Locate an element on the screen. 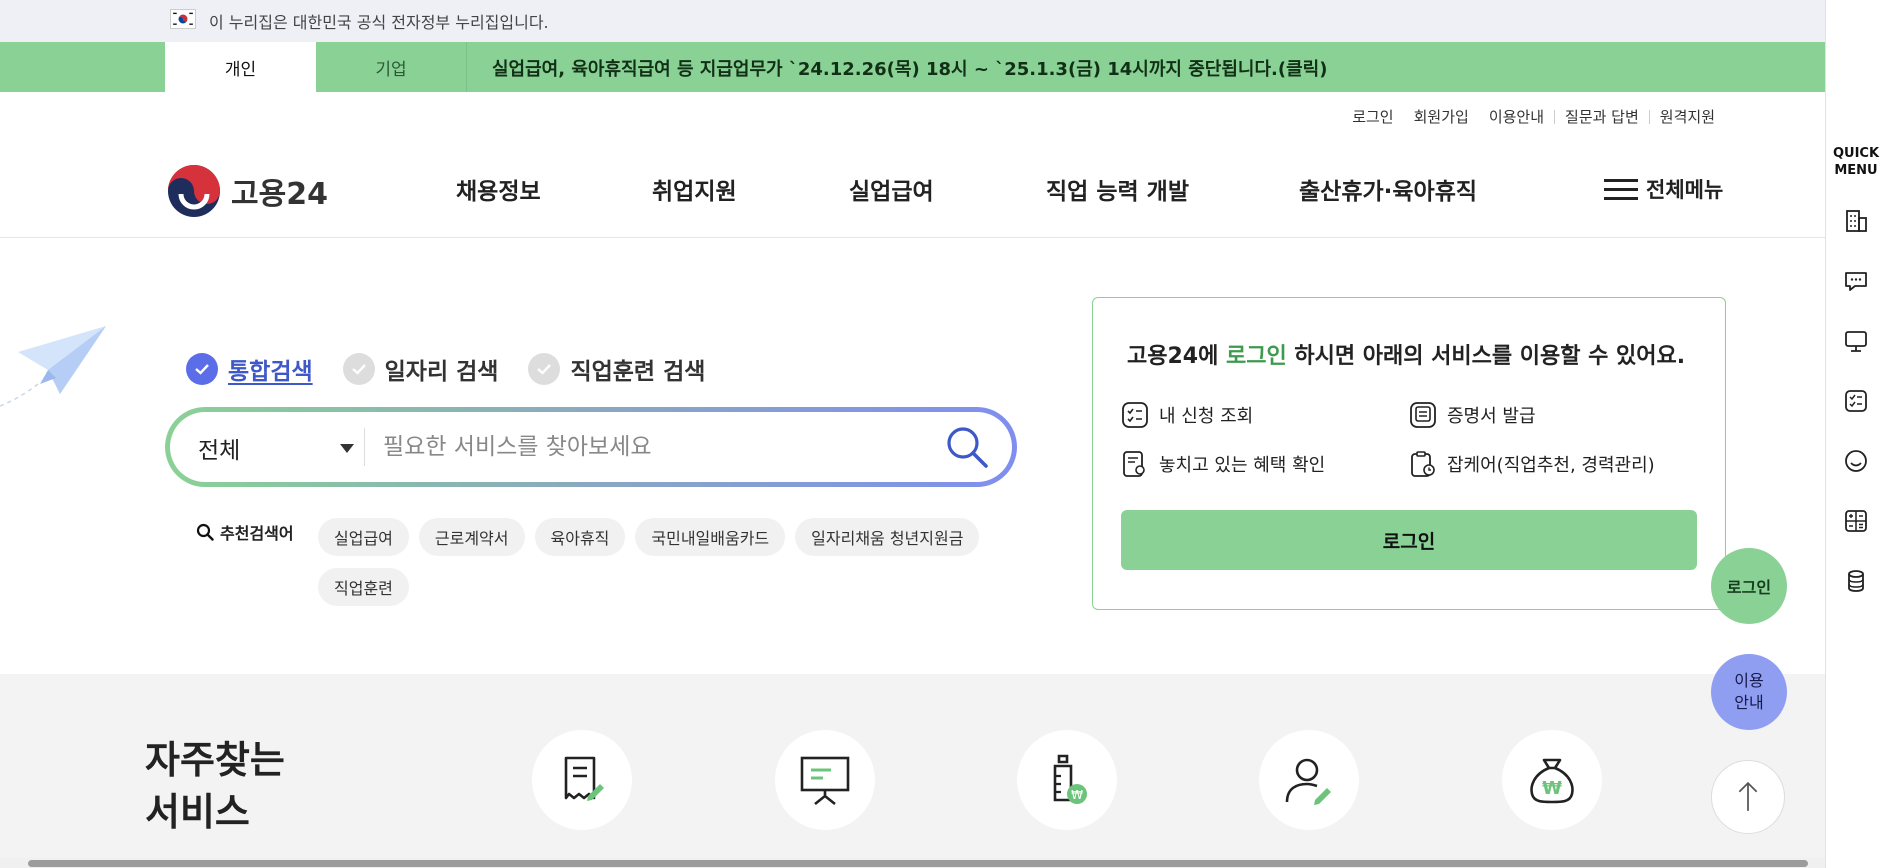  korea-flag-icon is located at coordinates (183, 19).